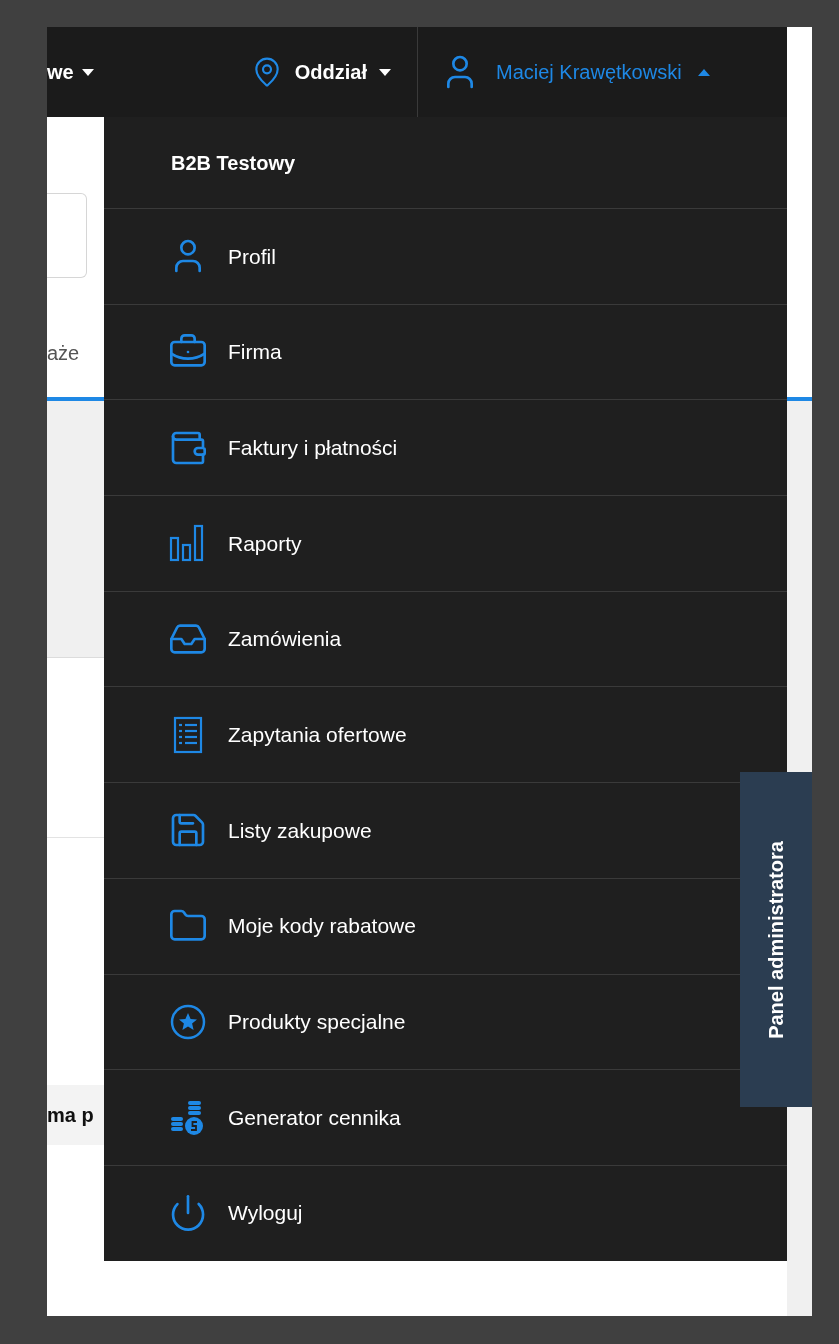 This screenshot has width=839, height=1344. I want to click on menu-item: Zapytania ofertowe, so click(422, 735).